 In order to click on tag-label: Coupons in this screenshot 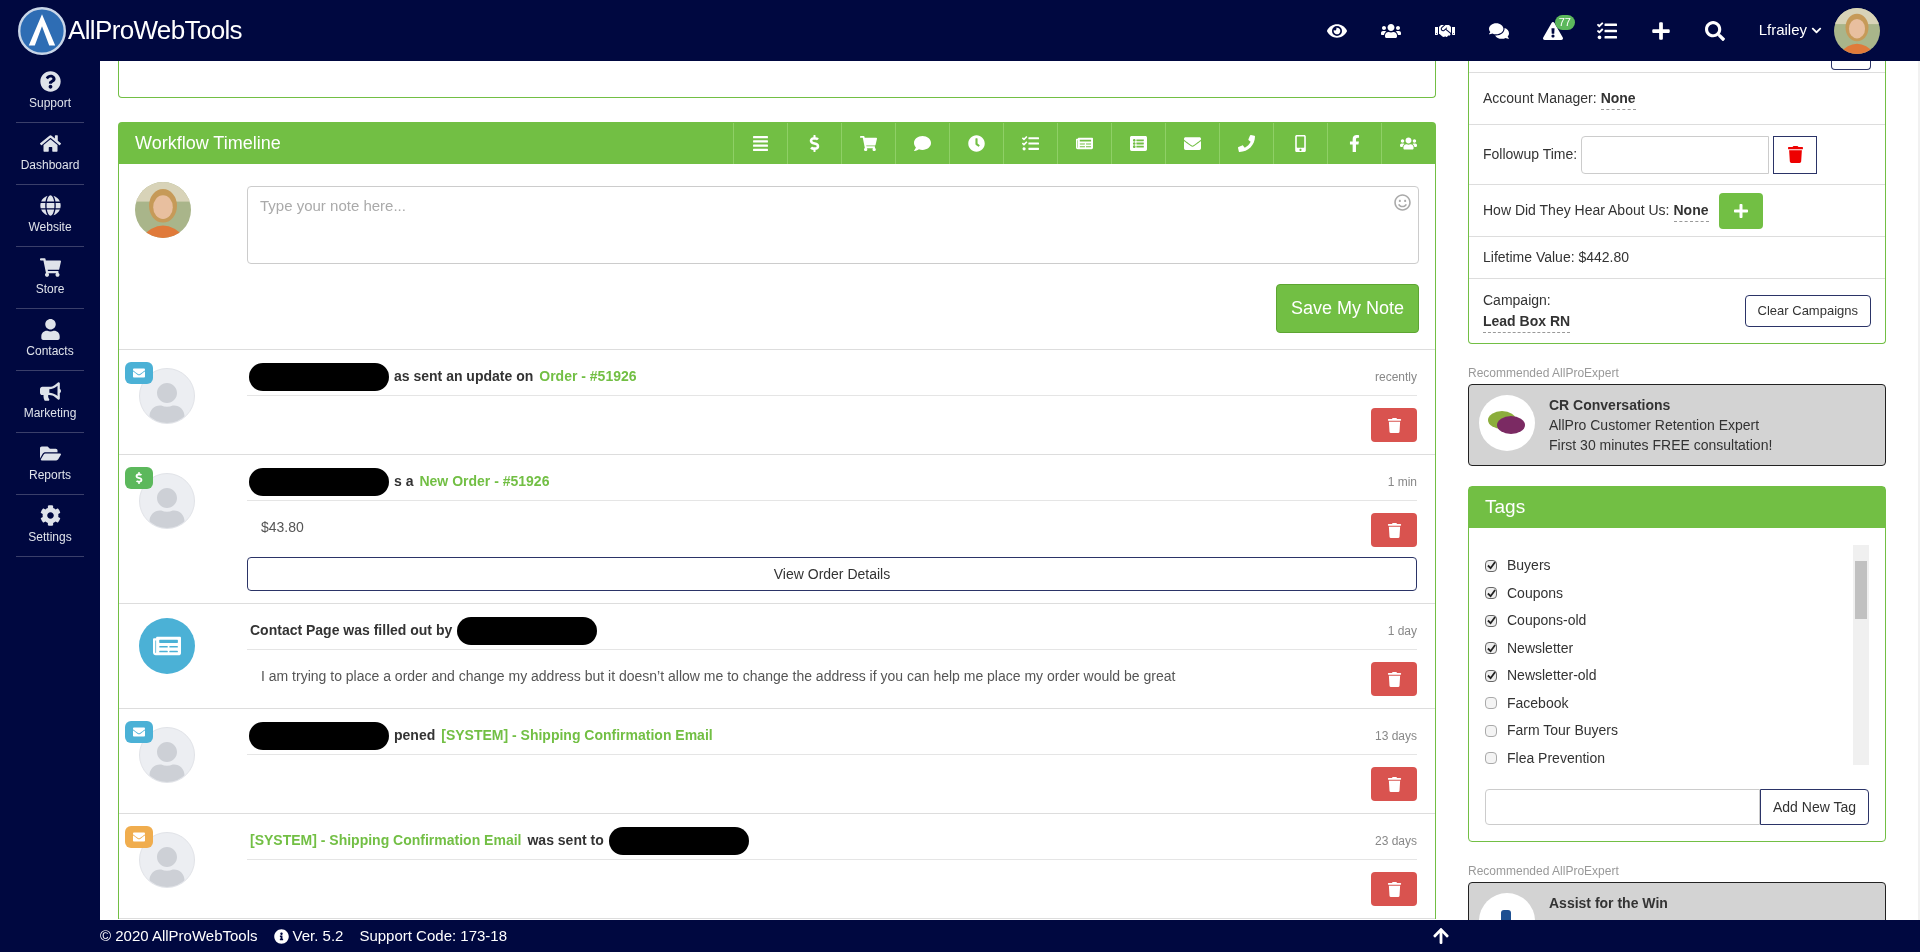, I will do `click(1535, 593)`.